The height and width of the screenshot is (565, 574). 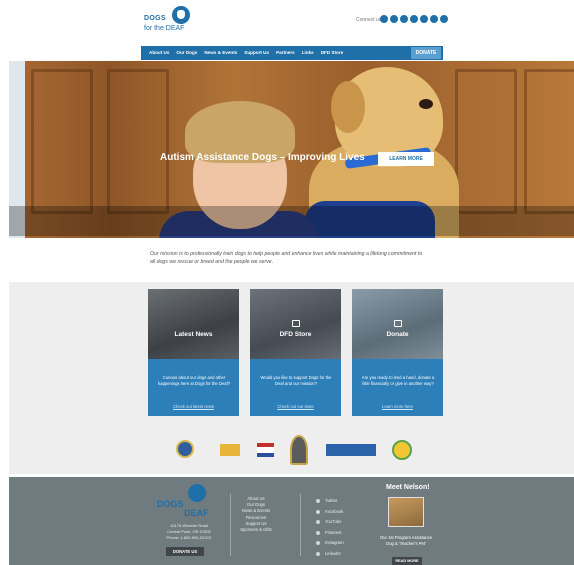 What do you see at coordinates (256, 530) in the screenshot?
I see `footer-link-sponsors: Sponsors & Gifts` at bounding box center [256, 530].